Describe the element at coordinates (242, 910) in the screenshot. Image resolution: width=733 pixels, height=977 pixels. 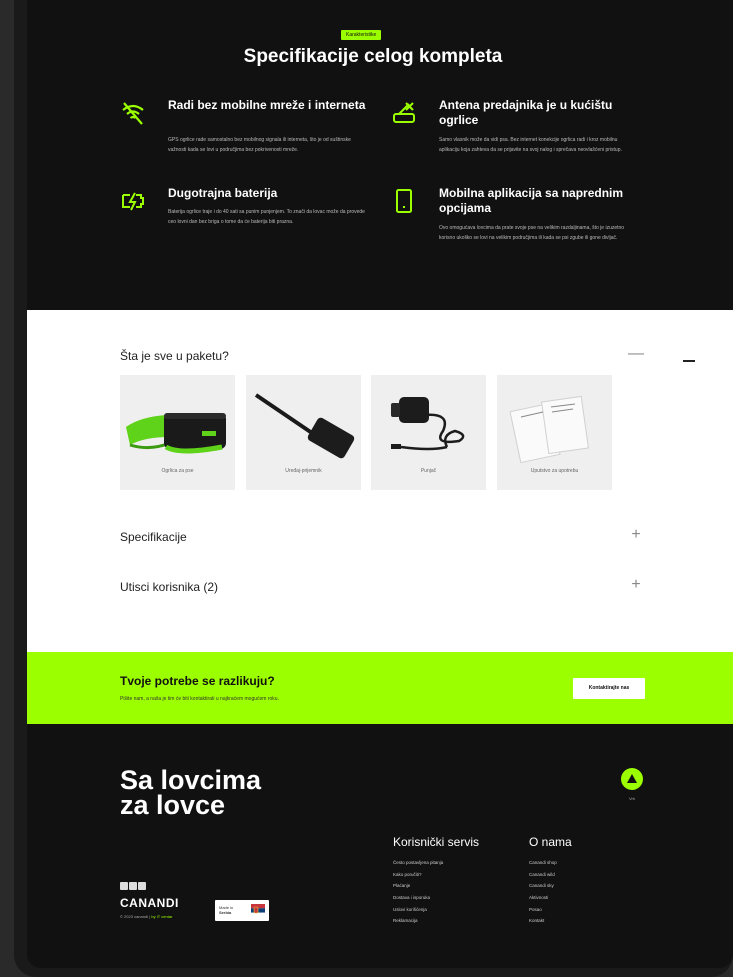
I see `made-in-serbia-badge: Made in Serbia` at that location.